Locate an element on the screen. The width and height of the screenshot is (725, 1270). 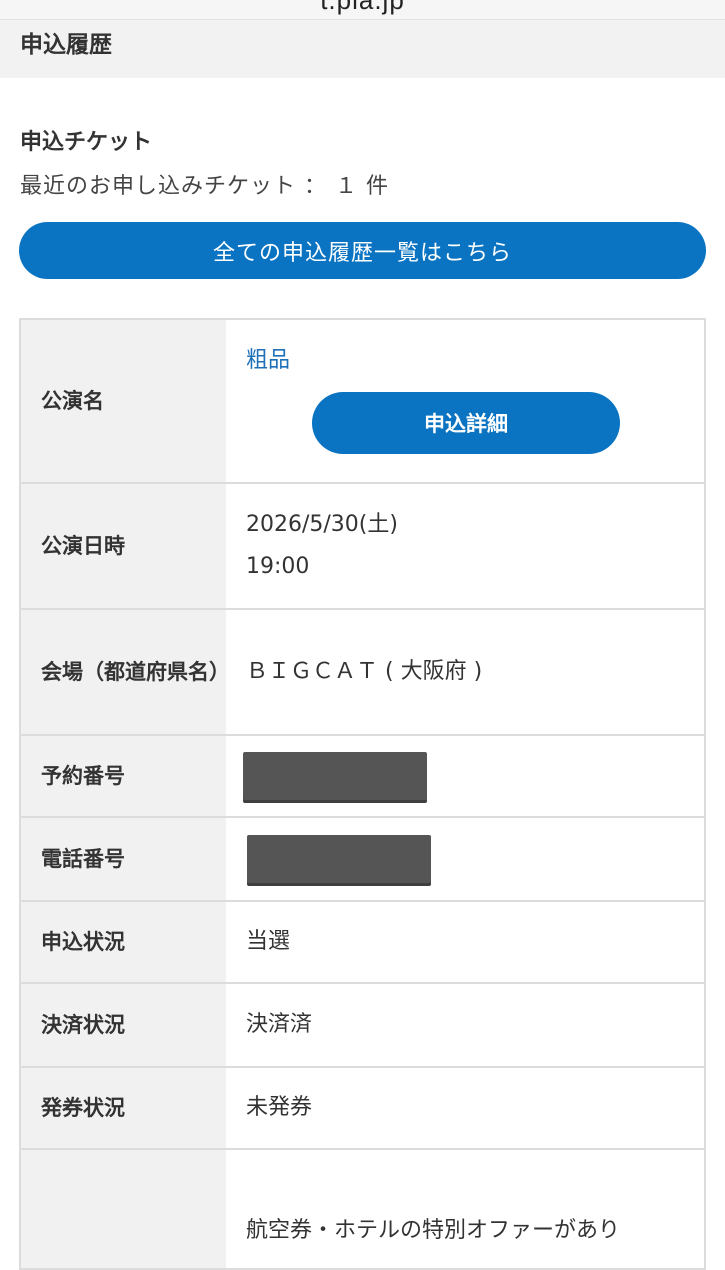
venue-label: 会場（都道府県名） is located at coordinates (125, 672).